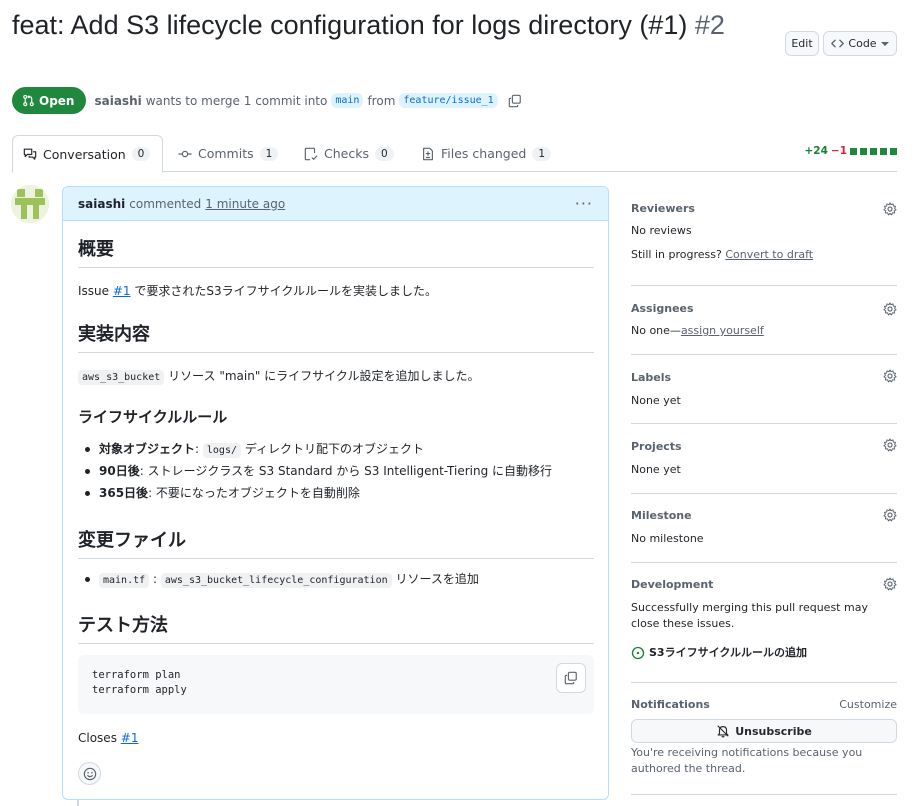 This screenshot has height=806, width=924. I want to click on assign-yourself-link: assign yourself, so click(722, 330).